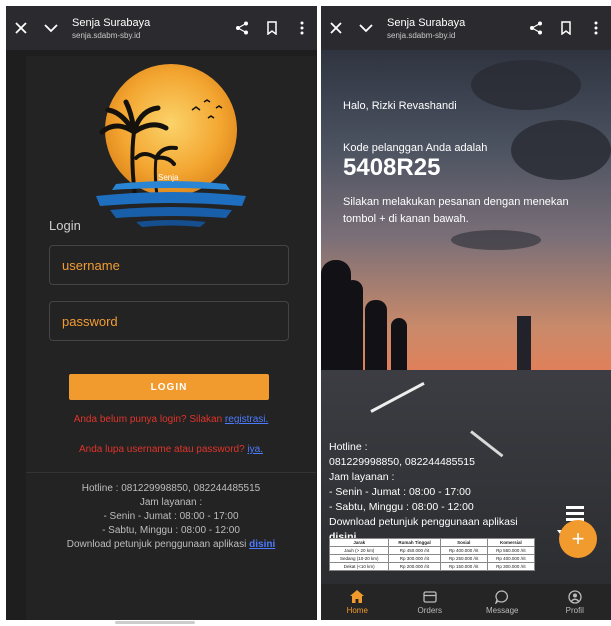 The image size is (611, 626). I want to click on message-icon, so click(502, 596).